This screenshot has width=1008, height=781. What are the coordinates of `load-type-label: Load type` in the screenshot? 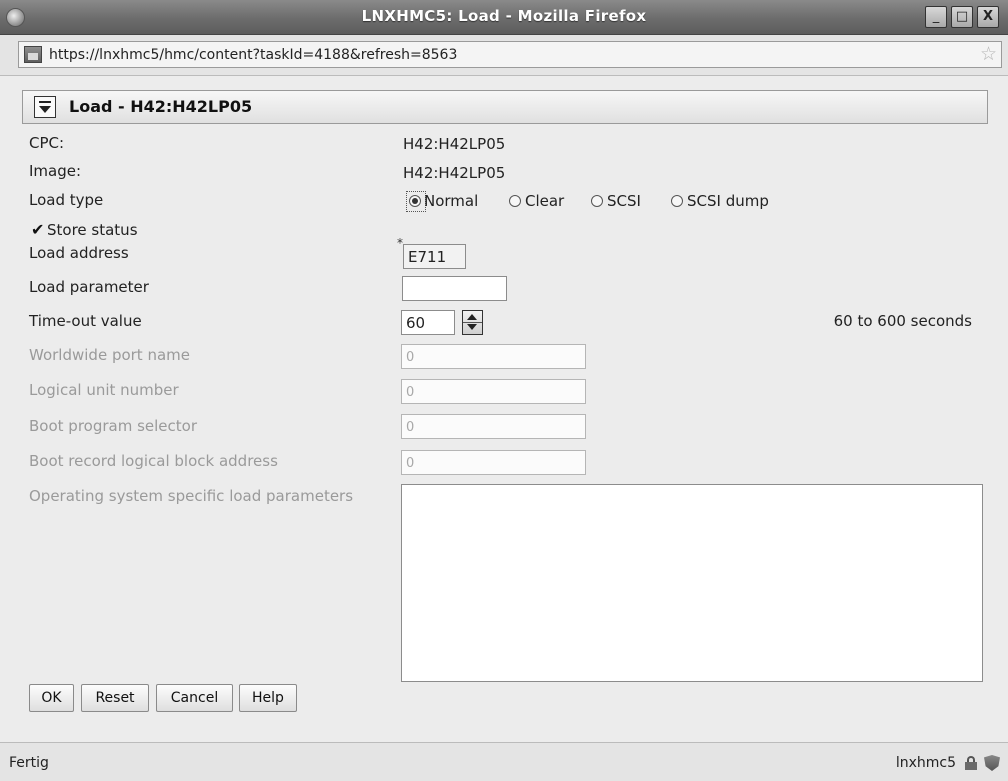 It's located at (66, 200).